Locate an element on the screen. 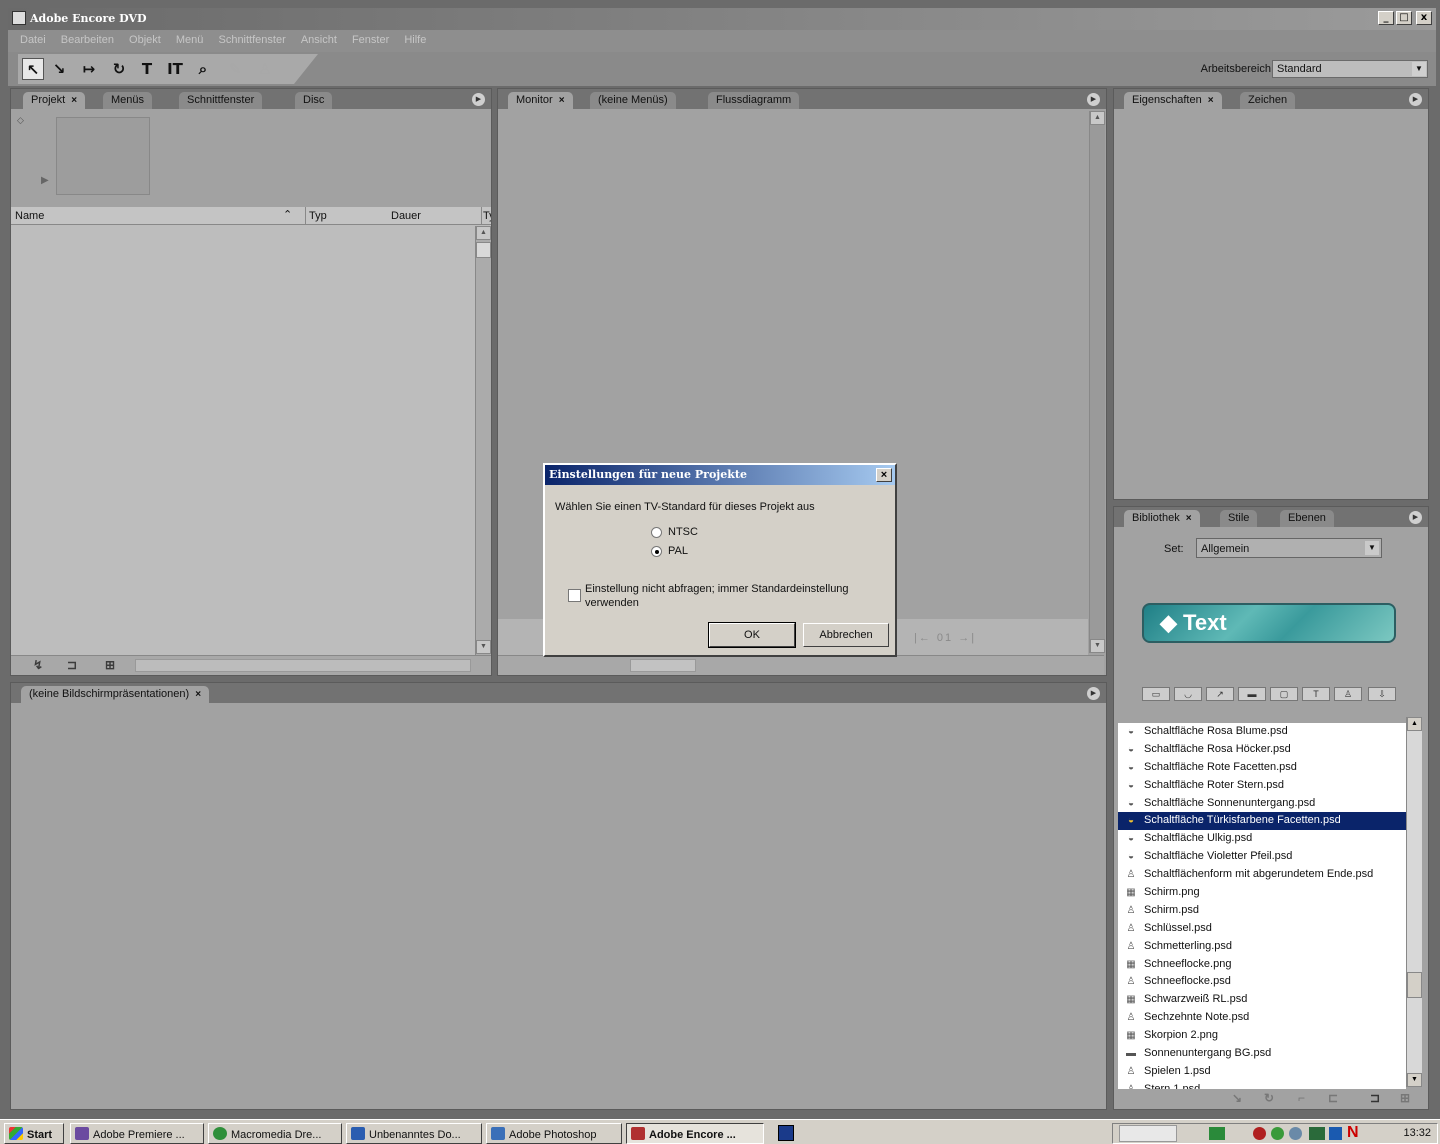 The height and width of the screenshot is (1144, 1440). folder-icon: ⊐ is located at coordinates (72, 665).